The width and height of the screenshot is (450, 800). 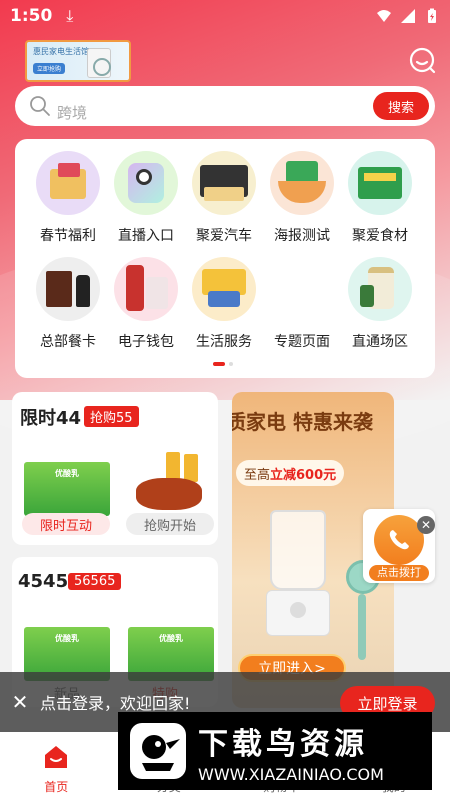 I want to click on washing-machine-icon, so click(x=99, y=63).